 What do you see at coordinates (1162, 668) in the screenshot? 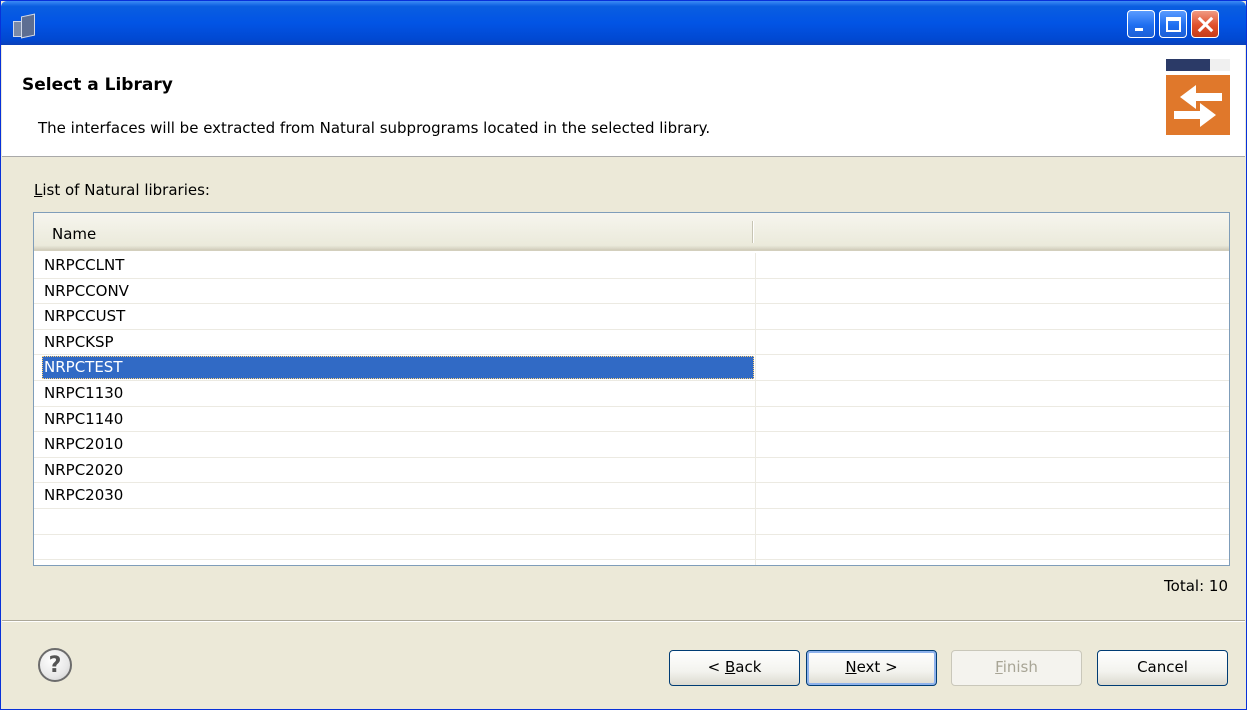
I see `cancel-button: Cancel` at bounding box center [1162, 668].